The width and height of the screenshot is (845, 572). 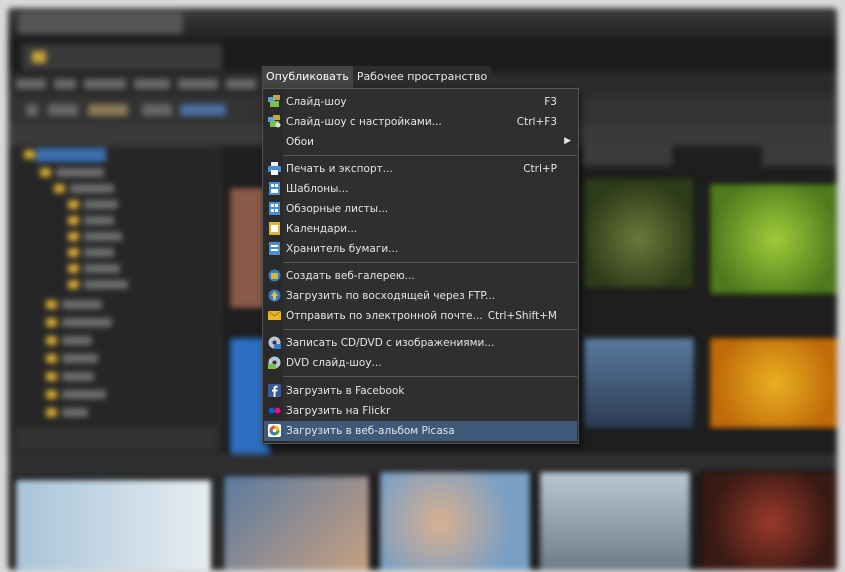 I want to click on paper-saver-icon, so click(x=274, y=248).